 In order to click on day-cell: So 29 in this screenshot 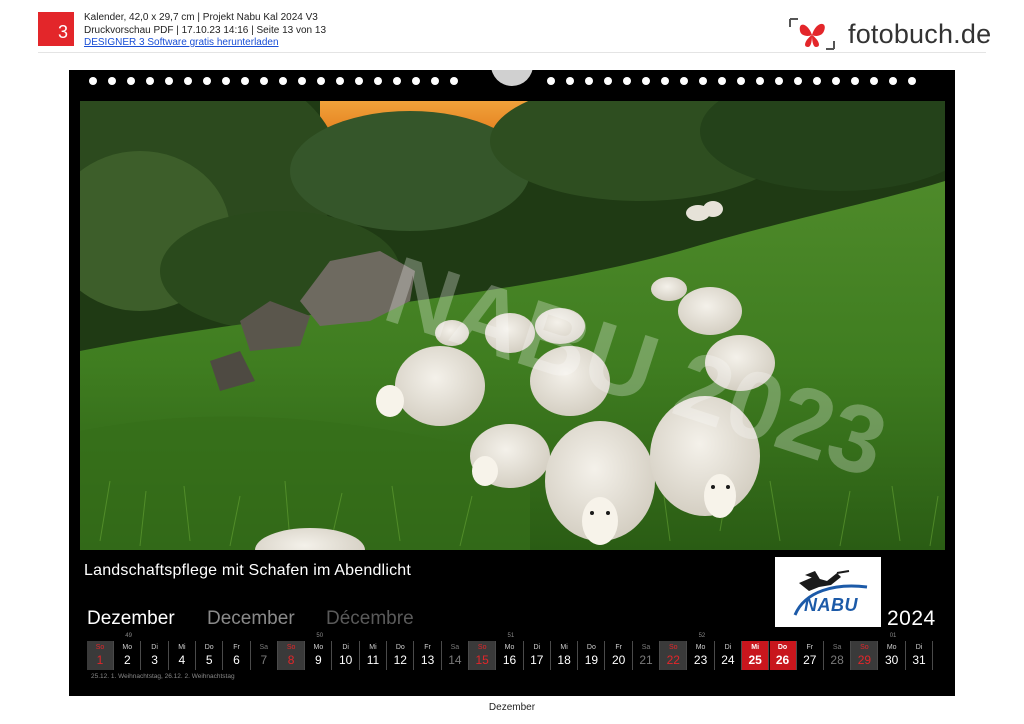, I will do `click(865, 655)`.